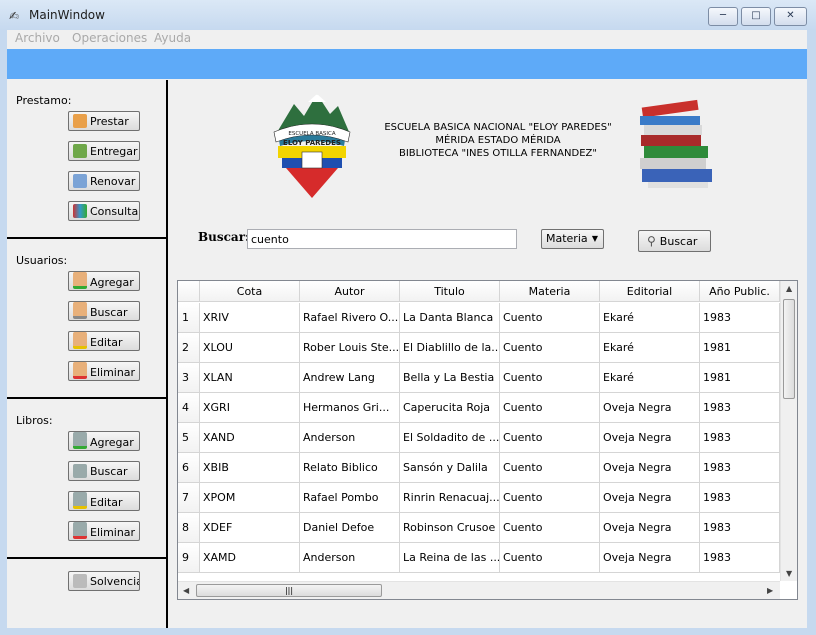 This screenshot has height=635, width=816. What do you see at coordinates (723, 16) in the screenshot?
I see `minimize-button: ─` at bounding box center [723, 16].